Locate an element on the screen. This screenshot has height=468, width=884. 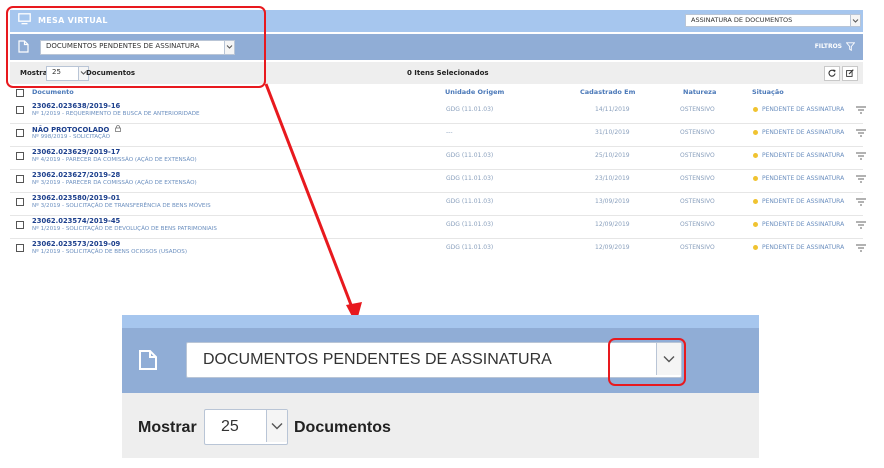
zoom-show-label: Mostrar is located at coordinates (167, 427).